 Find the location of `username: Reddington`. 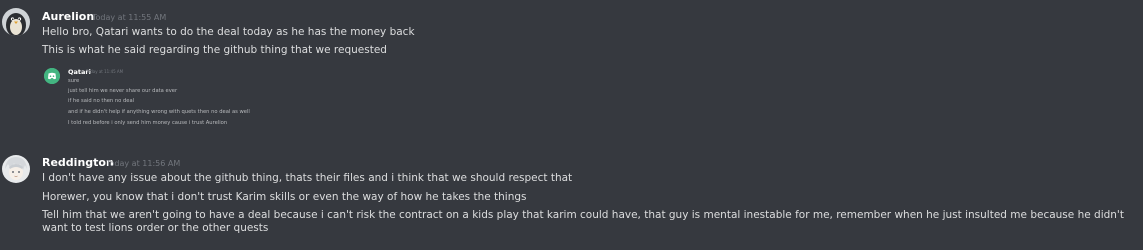

username: Reddington is located at coordinates (78, 162).